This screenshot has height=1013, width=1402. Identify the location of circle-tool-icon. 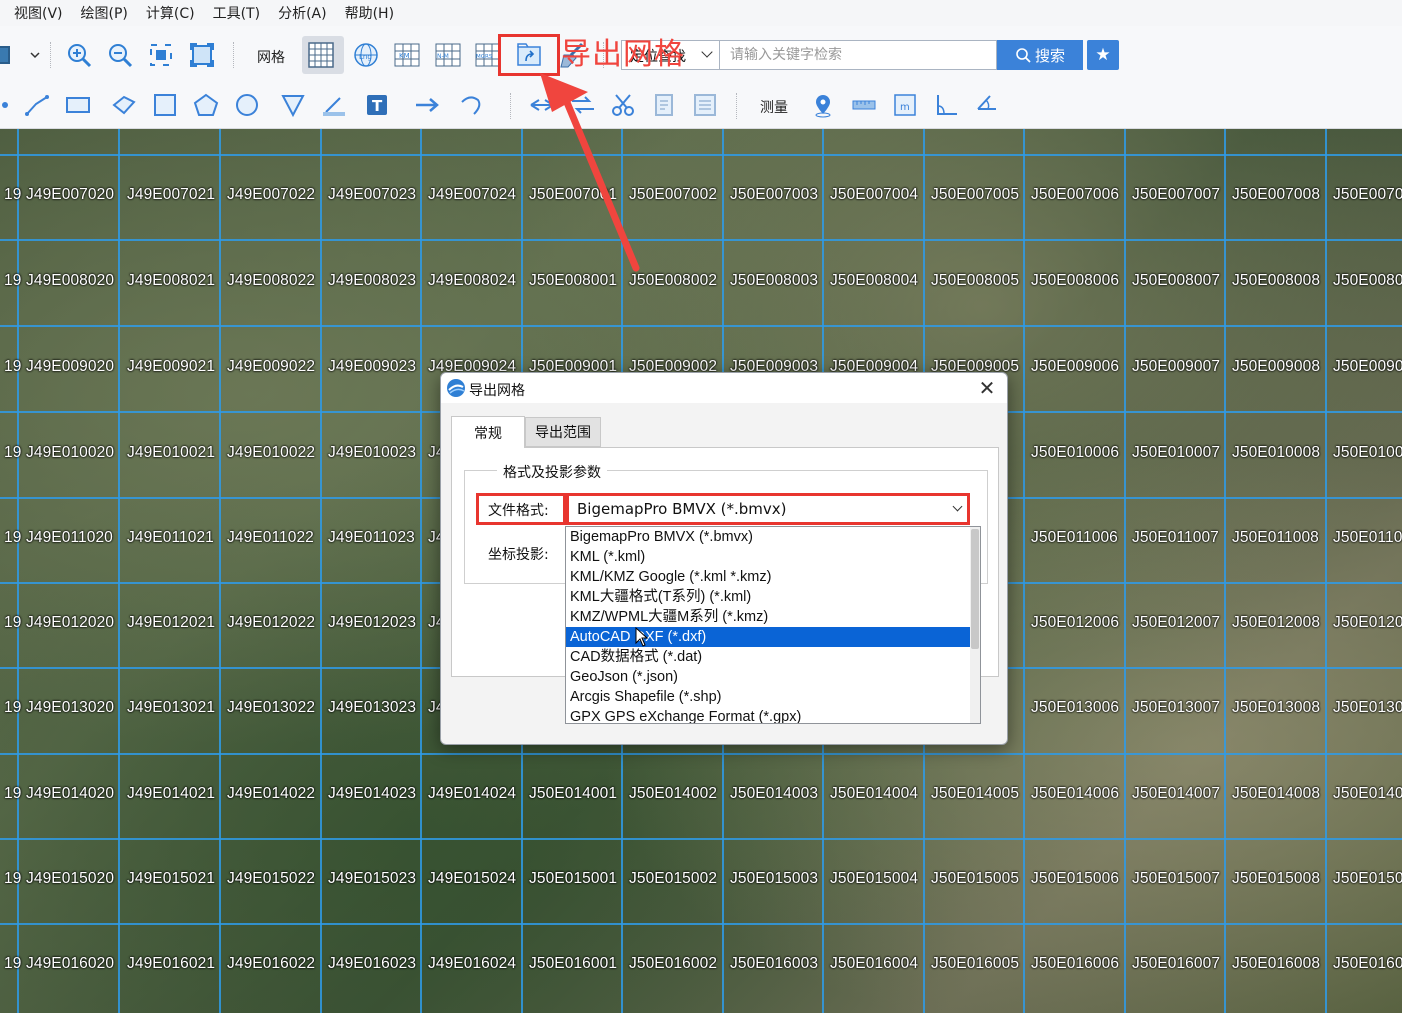
(247, 105).